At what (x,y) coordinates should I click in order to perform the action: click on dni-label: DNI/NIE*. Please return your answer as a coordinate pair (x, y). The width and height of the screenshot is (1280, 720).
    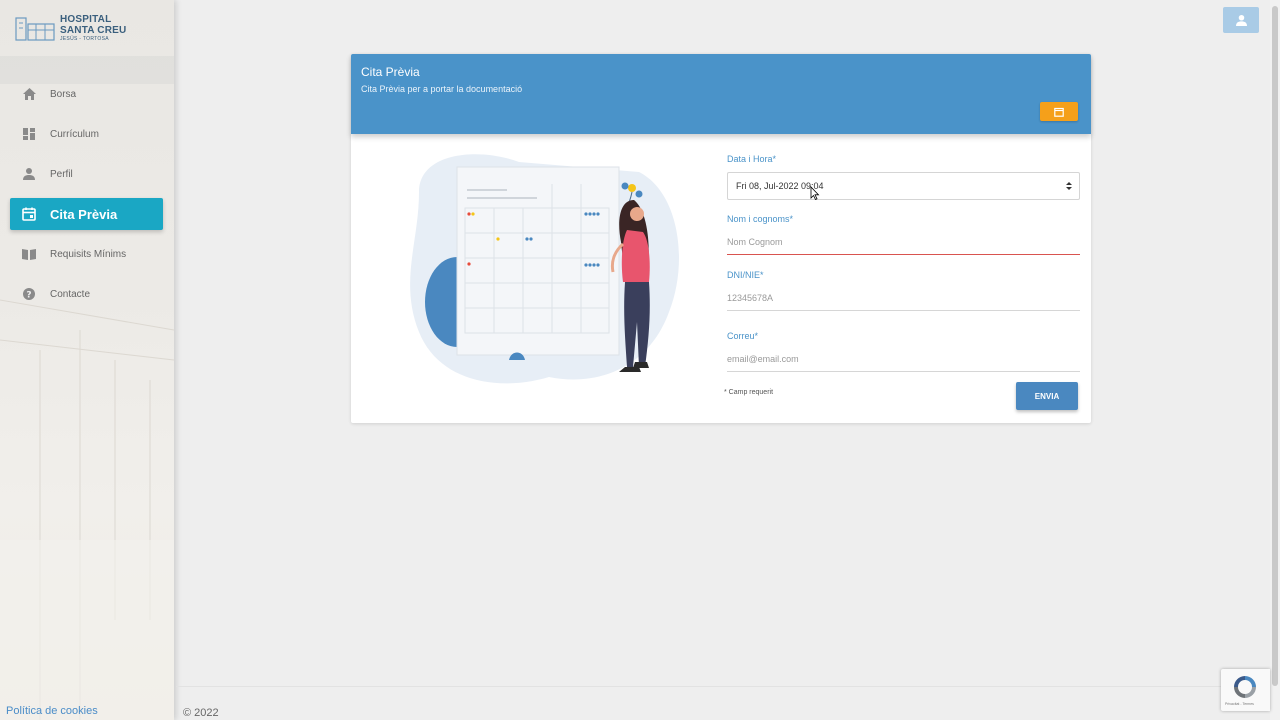
    Looking at the image, I should click on (745, 275).